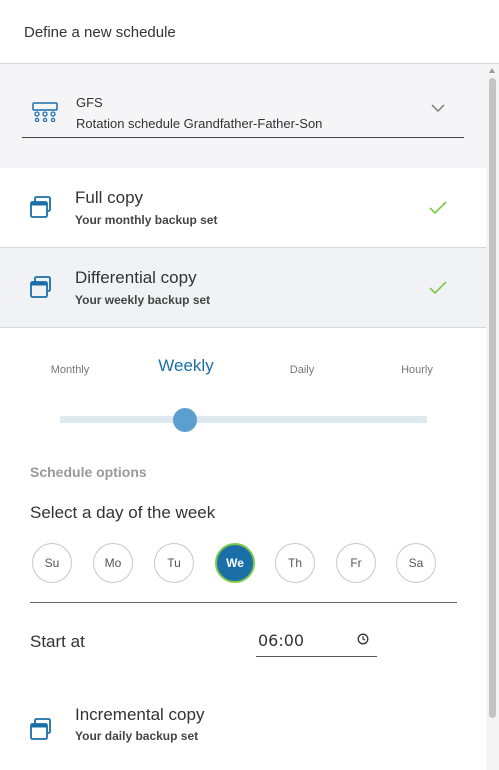 The image size is (499, 770). I want to click on frequency-daily: Daily, so click(302, 370).